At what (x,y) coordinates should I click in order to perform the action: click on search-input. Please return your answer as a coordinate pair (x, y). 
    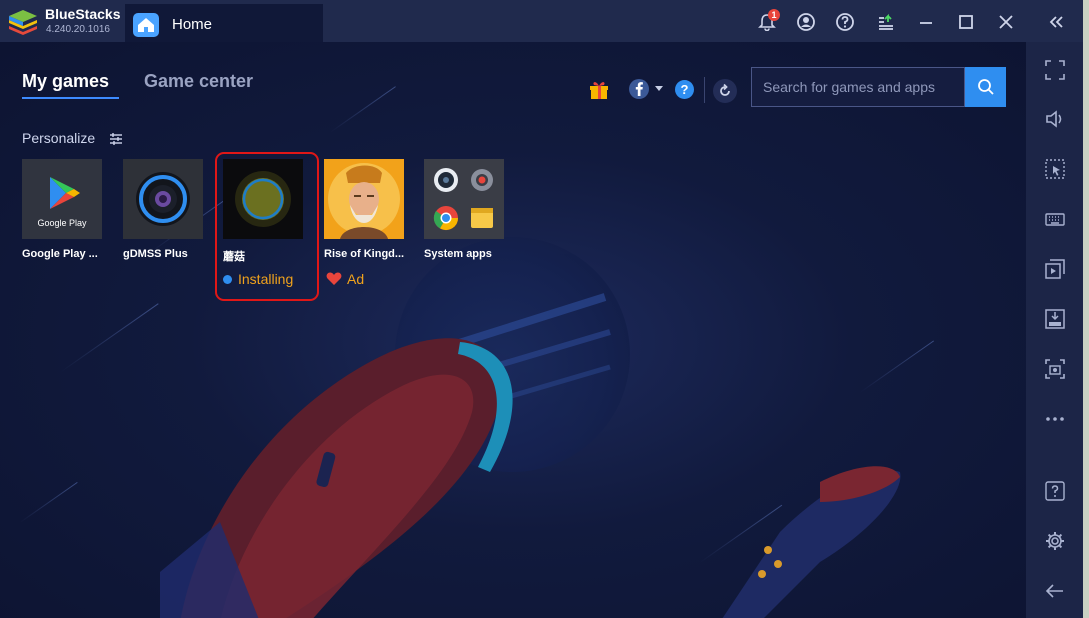
    Looking at the image, I should click on (858, 87).